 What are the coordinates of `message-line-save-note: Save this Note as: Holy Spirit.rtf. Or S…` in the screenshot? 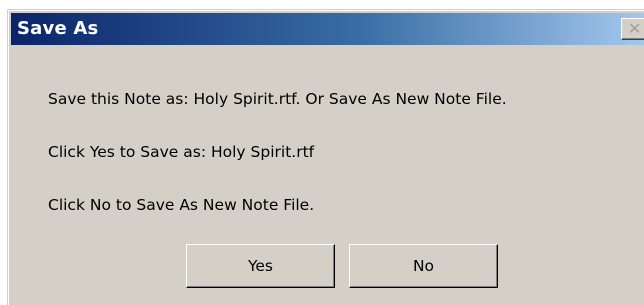 It's located at (277, 99).